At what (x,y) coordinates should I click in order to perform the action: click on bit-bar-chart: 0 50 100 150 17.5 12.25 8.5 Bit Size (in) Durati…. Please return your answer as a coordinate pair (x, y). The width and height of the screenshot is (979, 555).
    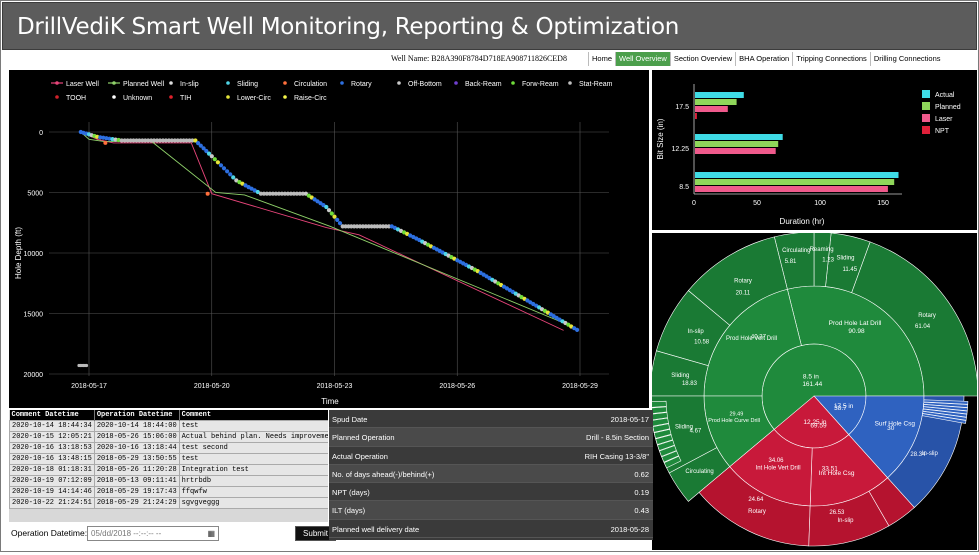
    Looking at the image, I should click on (814, 150).